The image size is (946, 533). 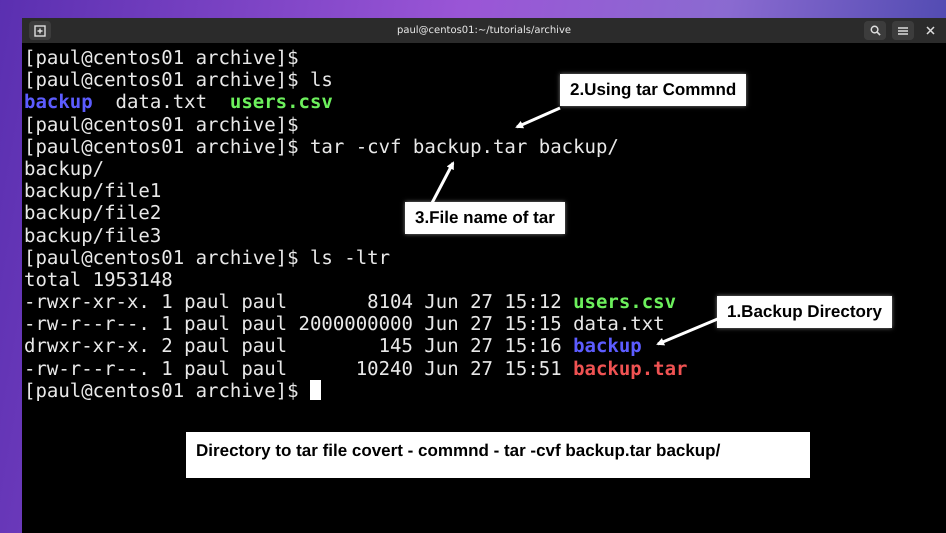 I want to click on terminal-text: backup/file2, so click(x=93, y=213).